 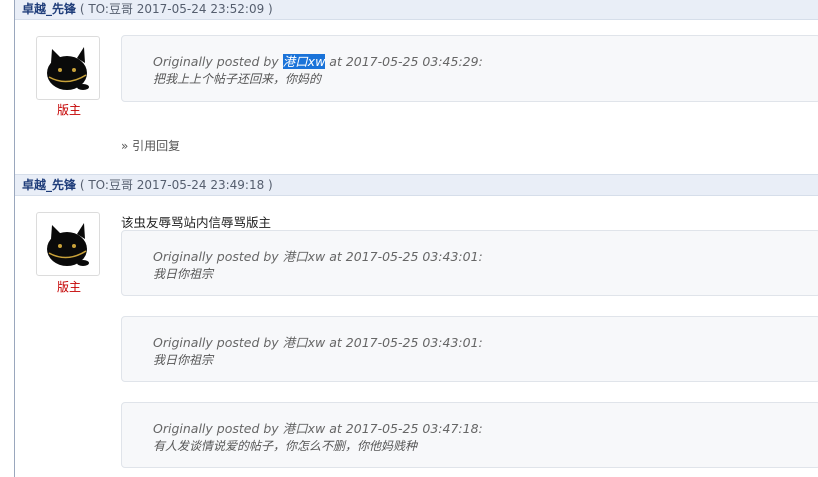 I want to click on post-meta: ( TO:豆哥 2017-05-24 23:49:18 ), so click(x=176, y=185).